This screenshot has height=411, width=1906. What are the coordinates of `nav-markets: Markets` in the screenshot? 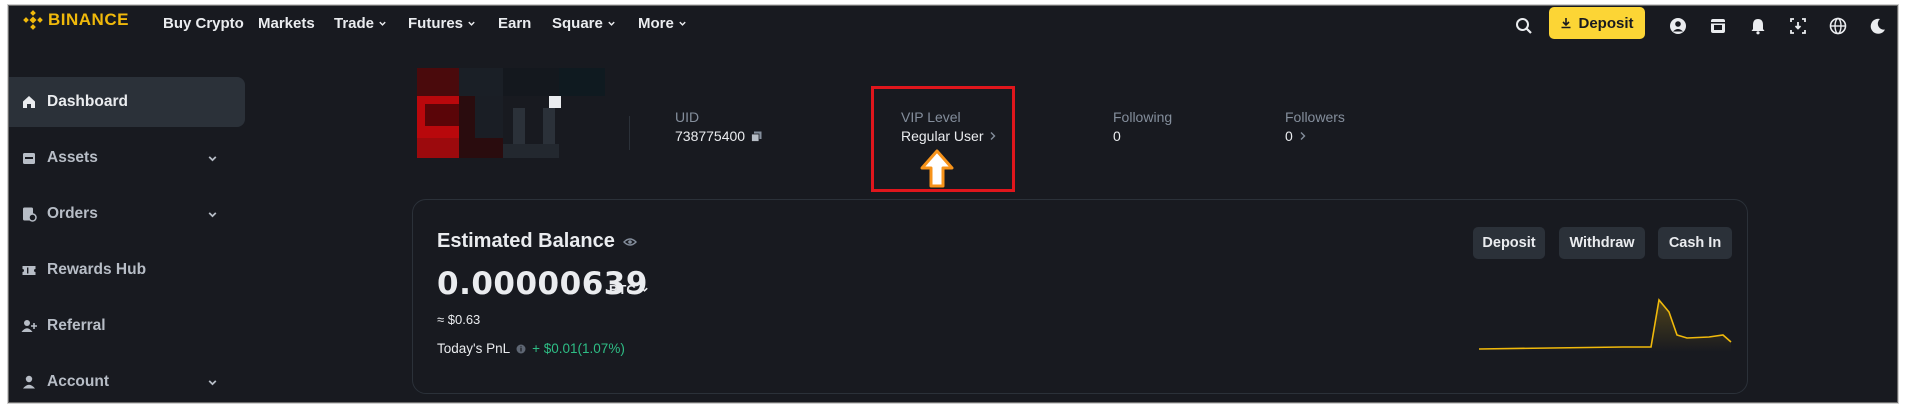 It's located at (286, 23).